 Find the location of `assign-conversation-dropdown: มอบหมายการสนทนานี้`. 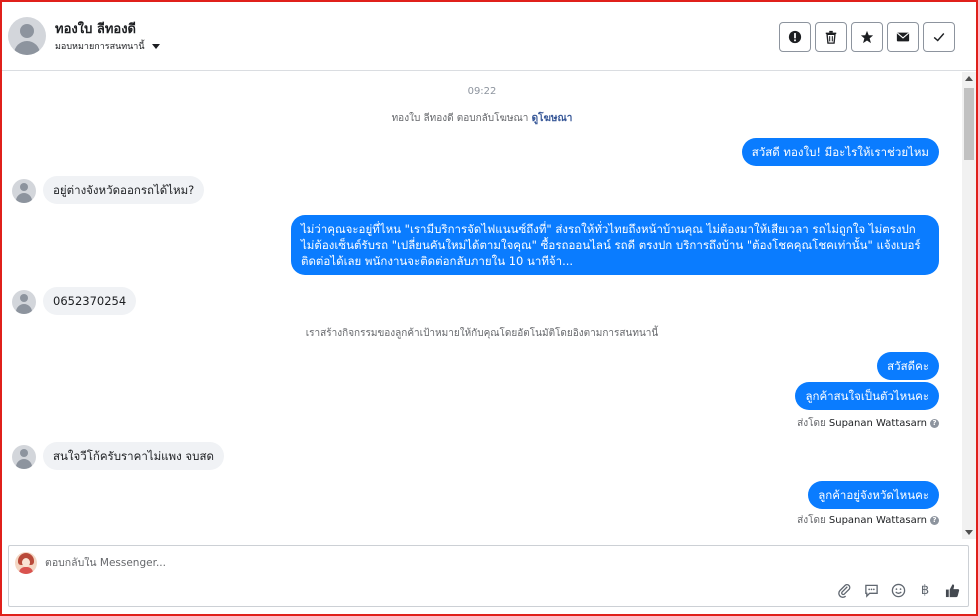

assign-conversation-dropdown: มอบหมายการสนทนานี้ is located at coordinates (107, 46).